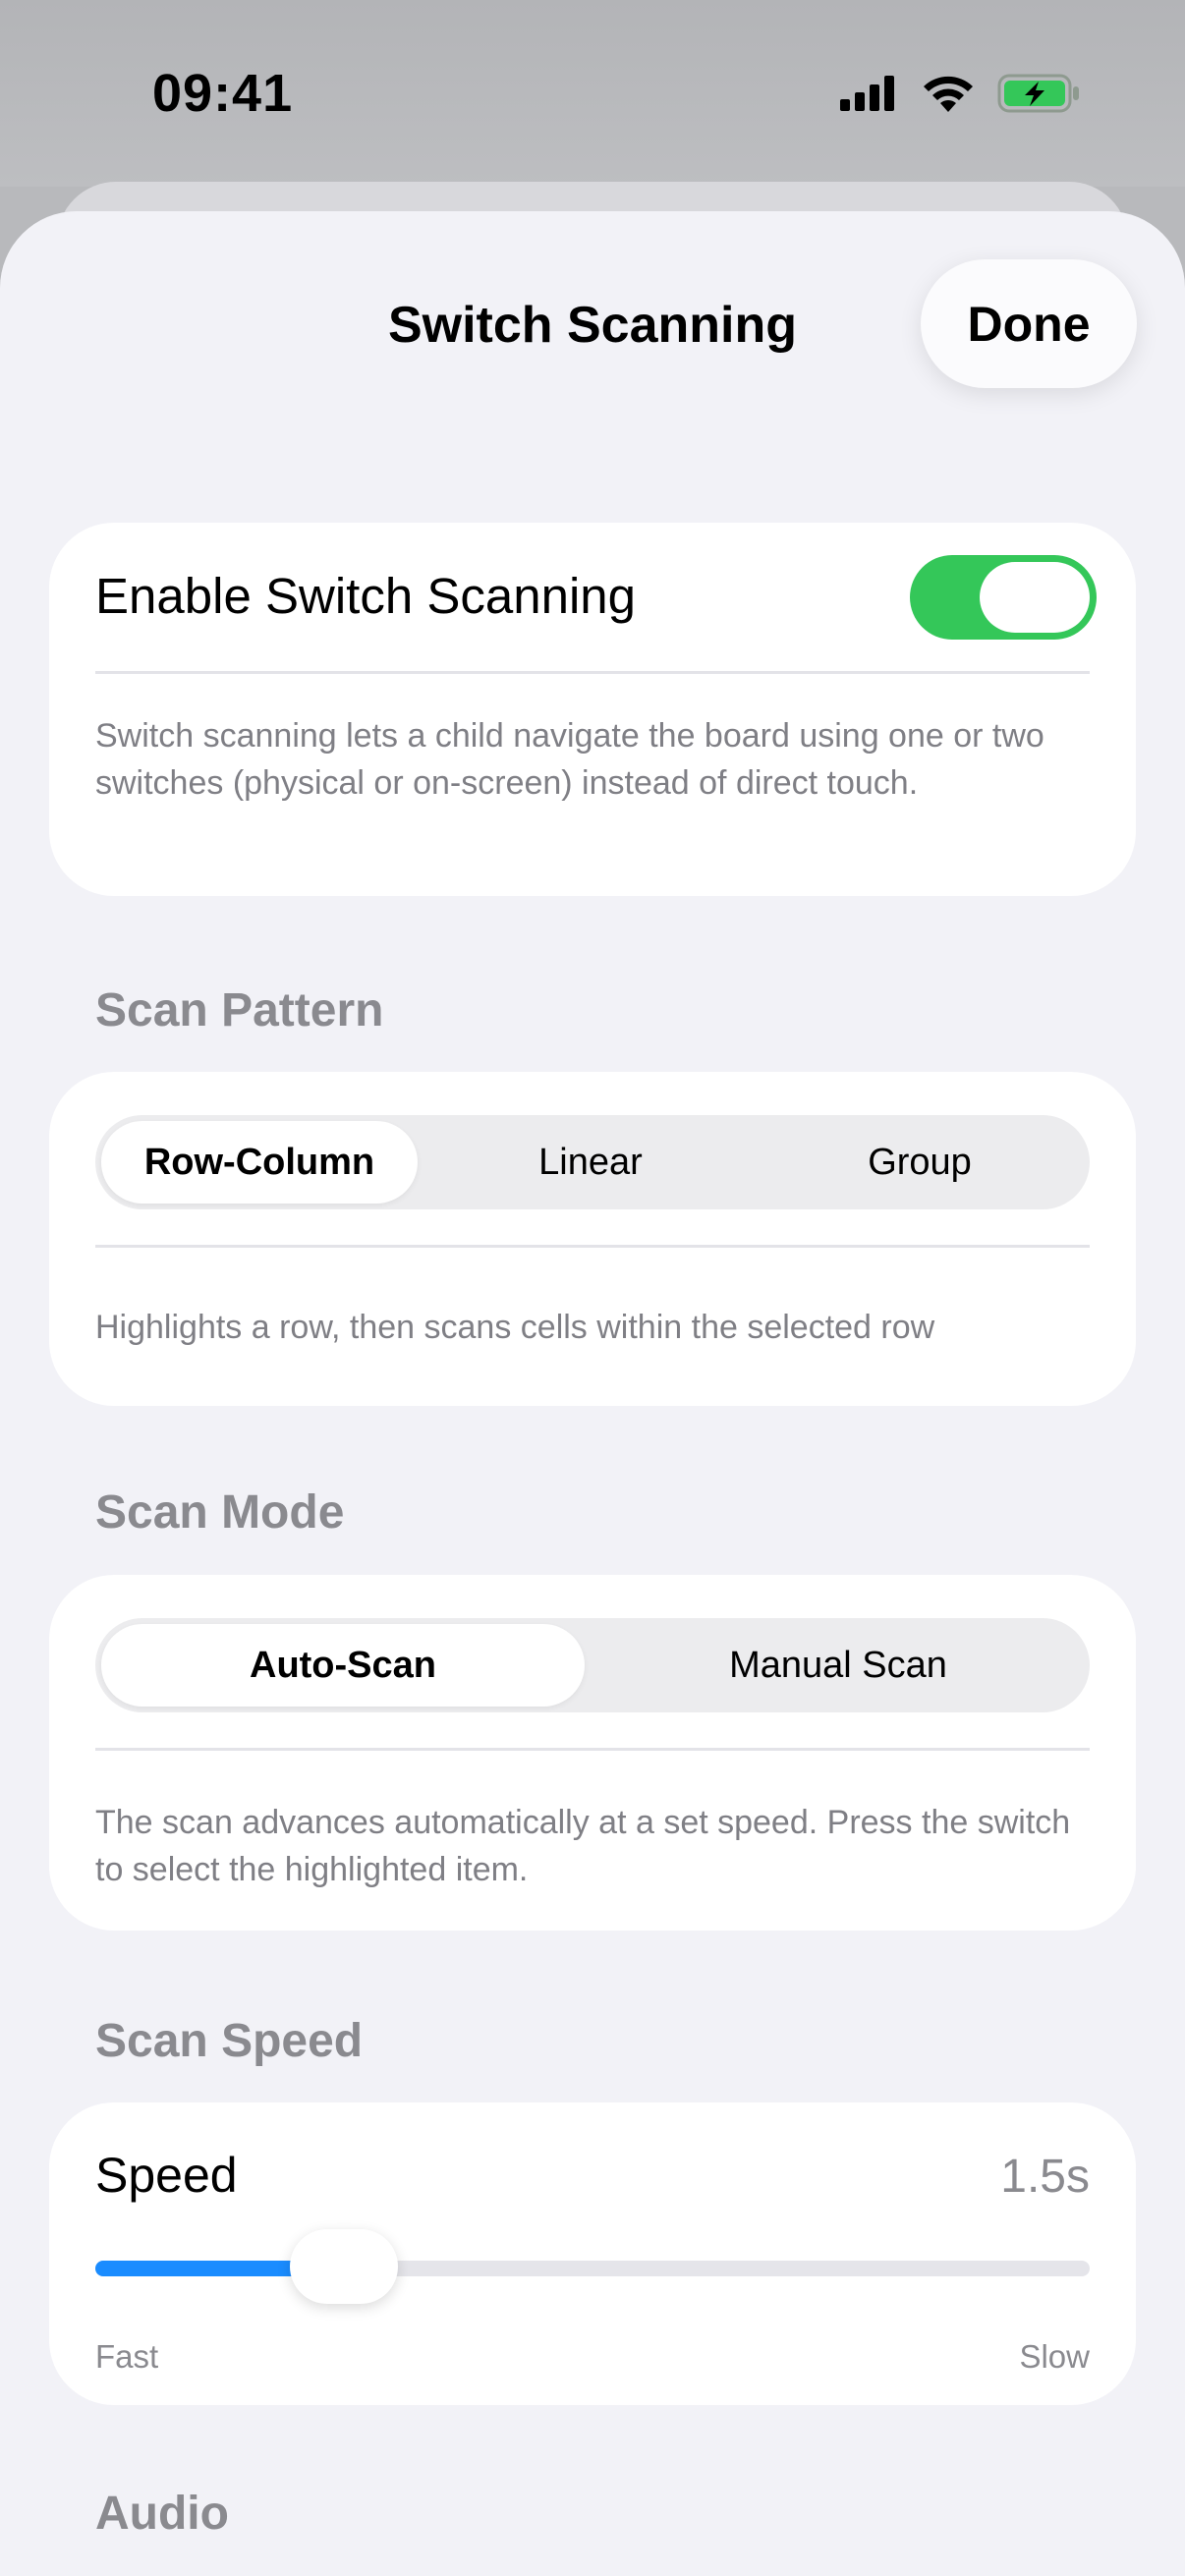  I want to click on segment-group: Group, so click(920, 1162).